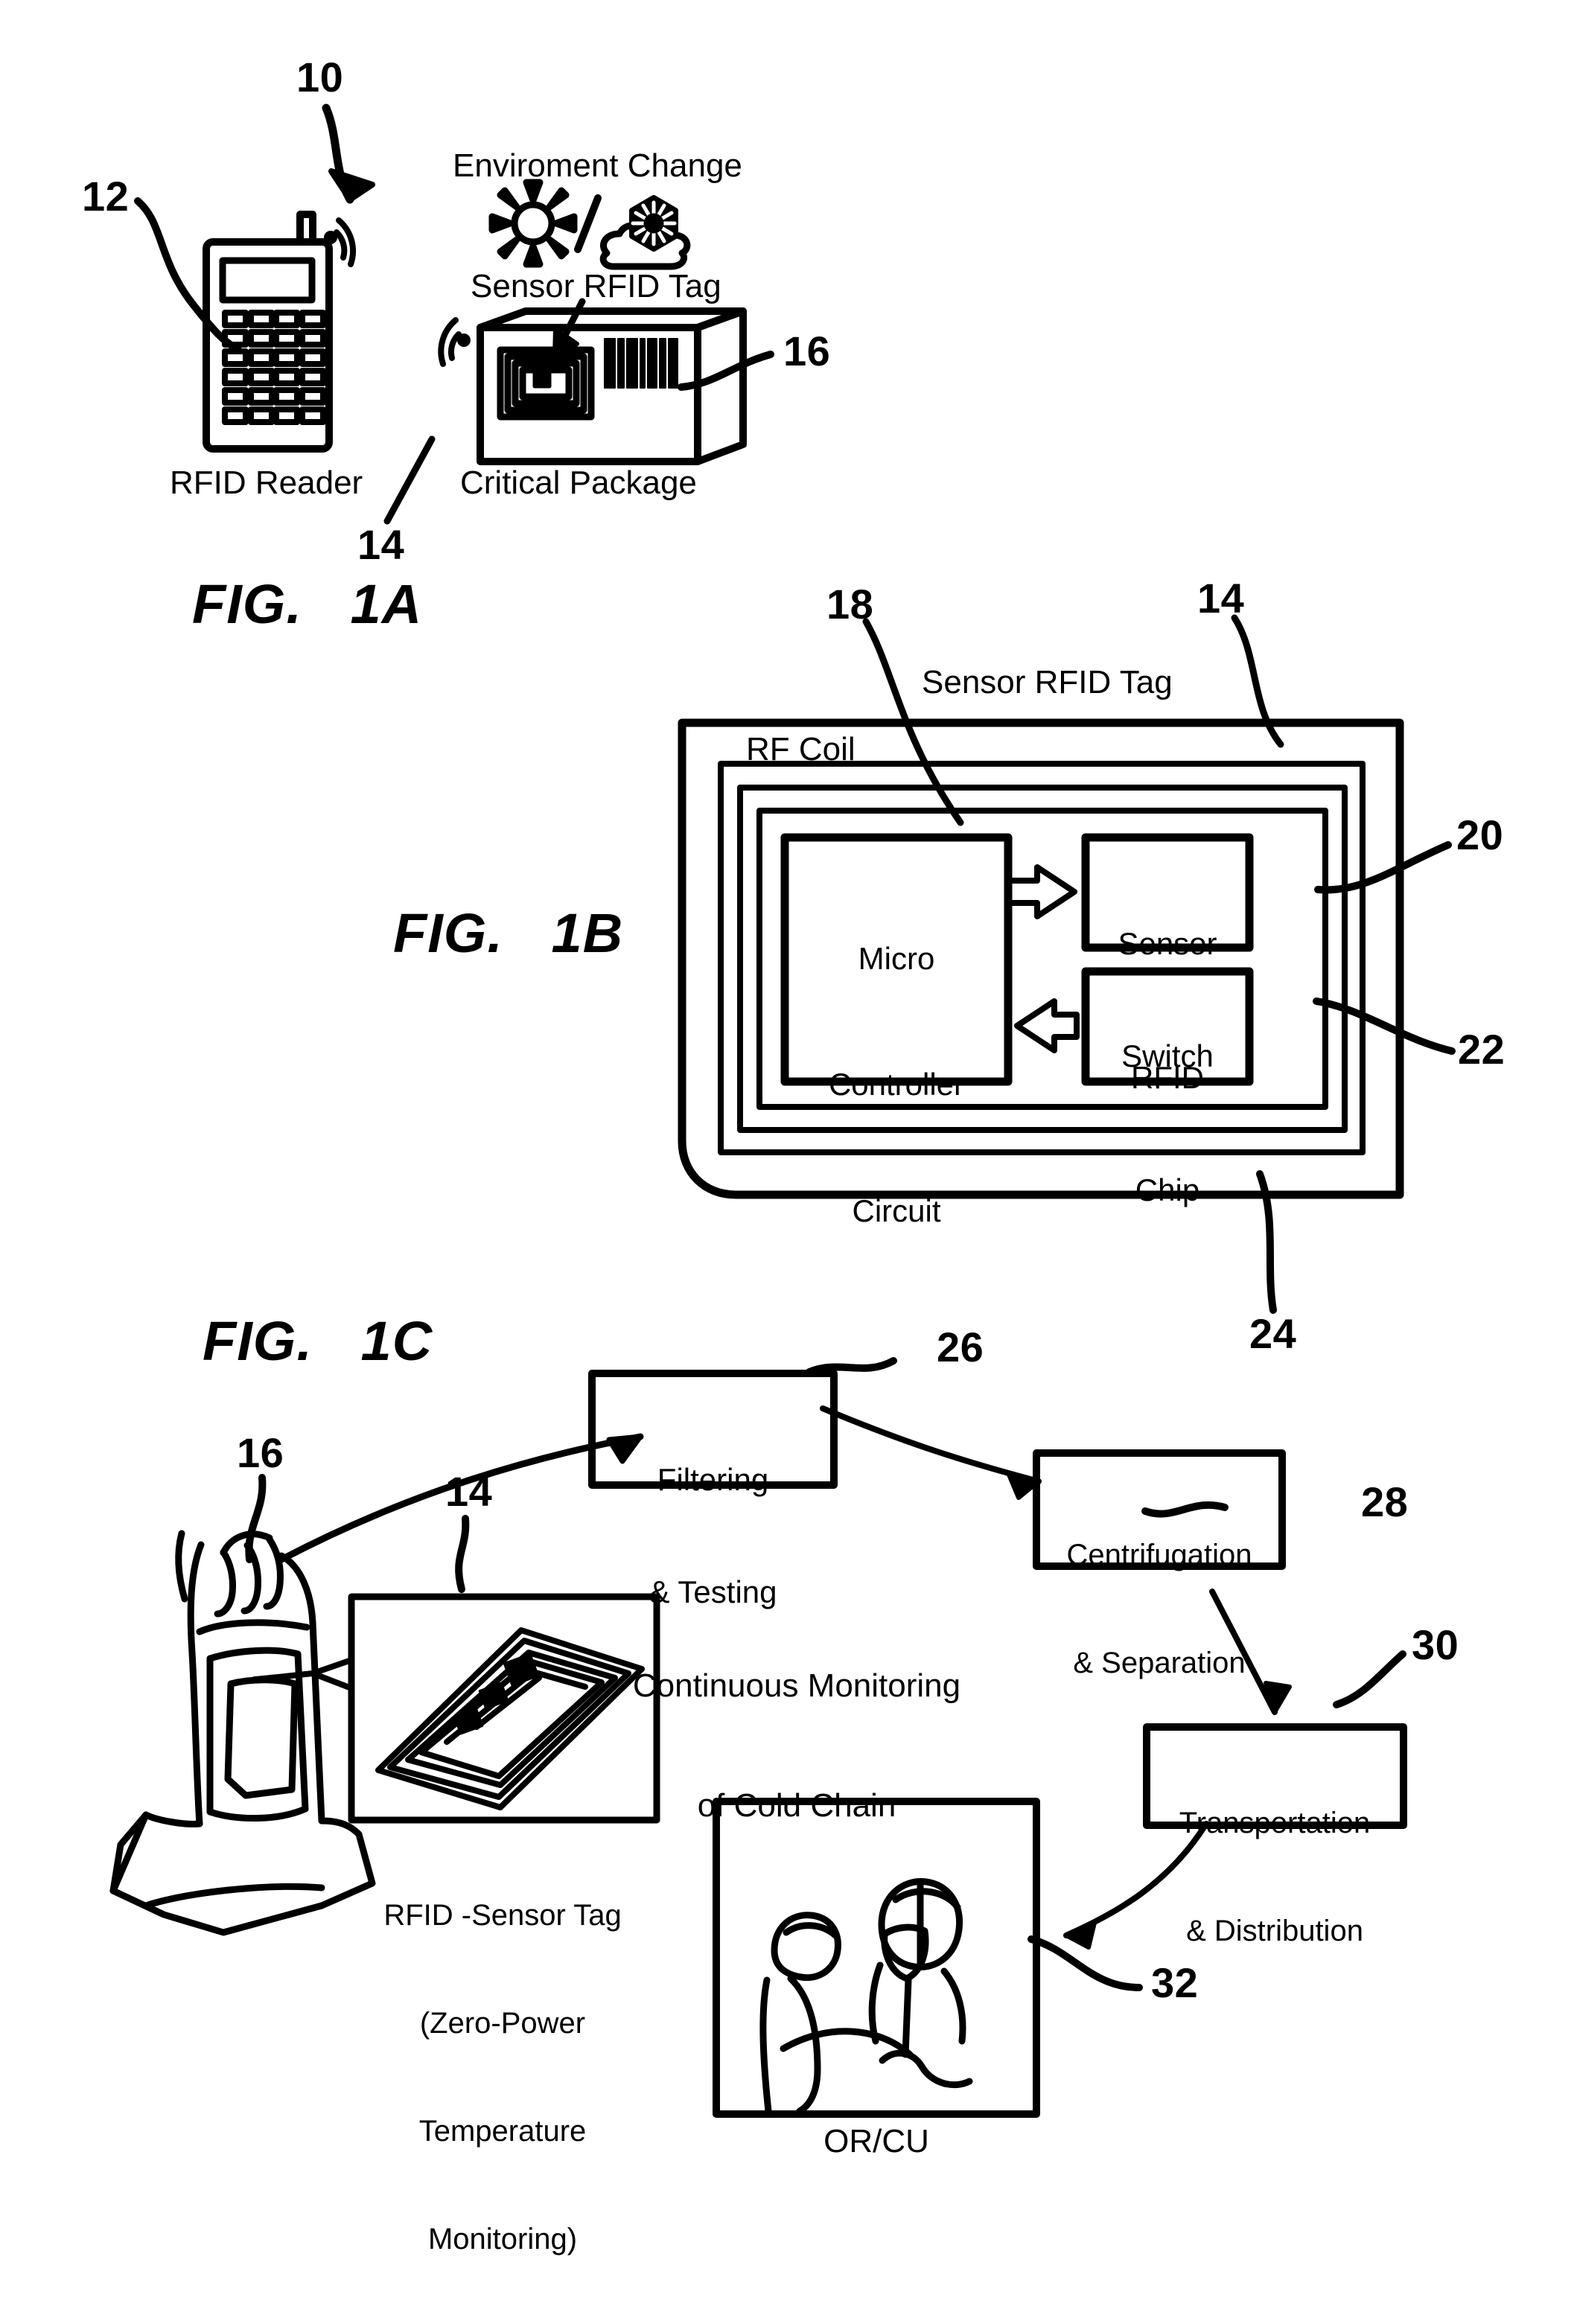 Image resolution: width=1574 pixels, height=2324 pixels. I want to click on tag-caption-line-1: RFID -Sensor Tag, so click(502, 1916).